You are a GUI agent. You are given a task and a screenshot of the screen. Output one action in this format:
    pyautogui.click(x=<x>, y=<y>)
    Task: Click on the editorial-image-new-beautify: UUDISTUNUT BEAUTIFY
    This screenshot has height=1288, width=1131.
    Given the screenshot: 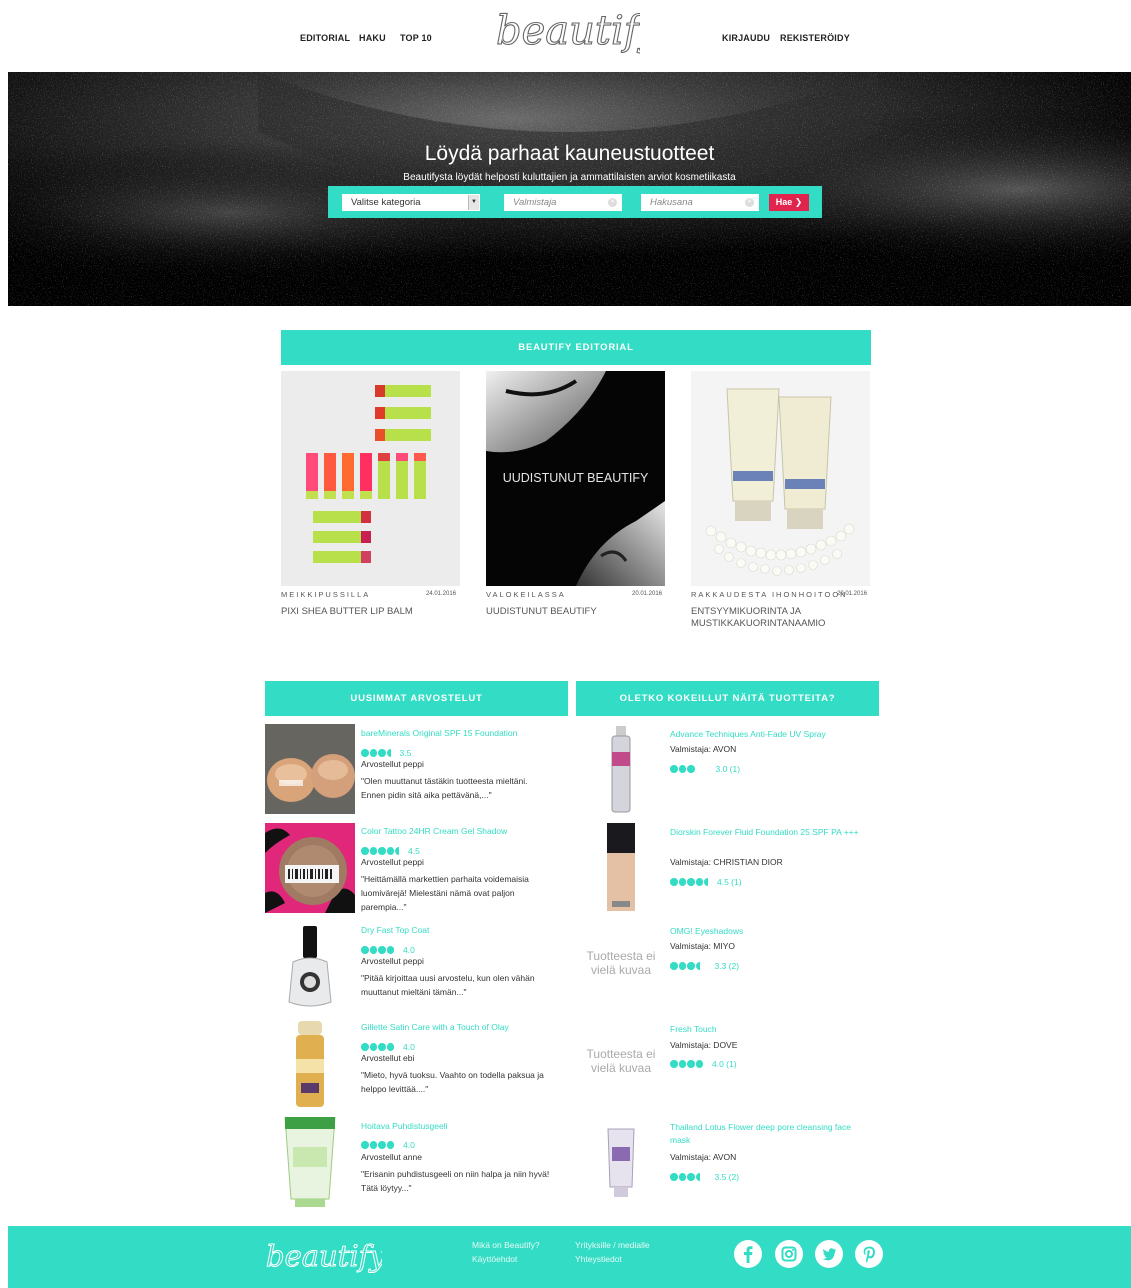 What is the action you would take?
    pyautogui.click(x=575, y=478)
    